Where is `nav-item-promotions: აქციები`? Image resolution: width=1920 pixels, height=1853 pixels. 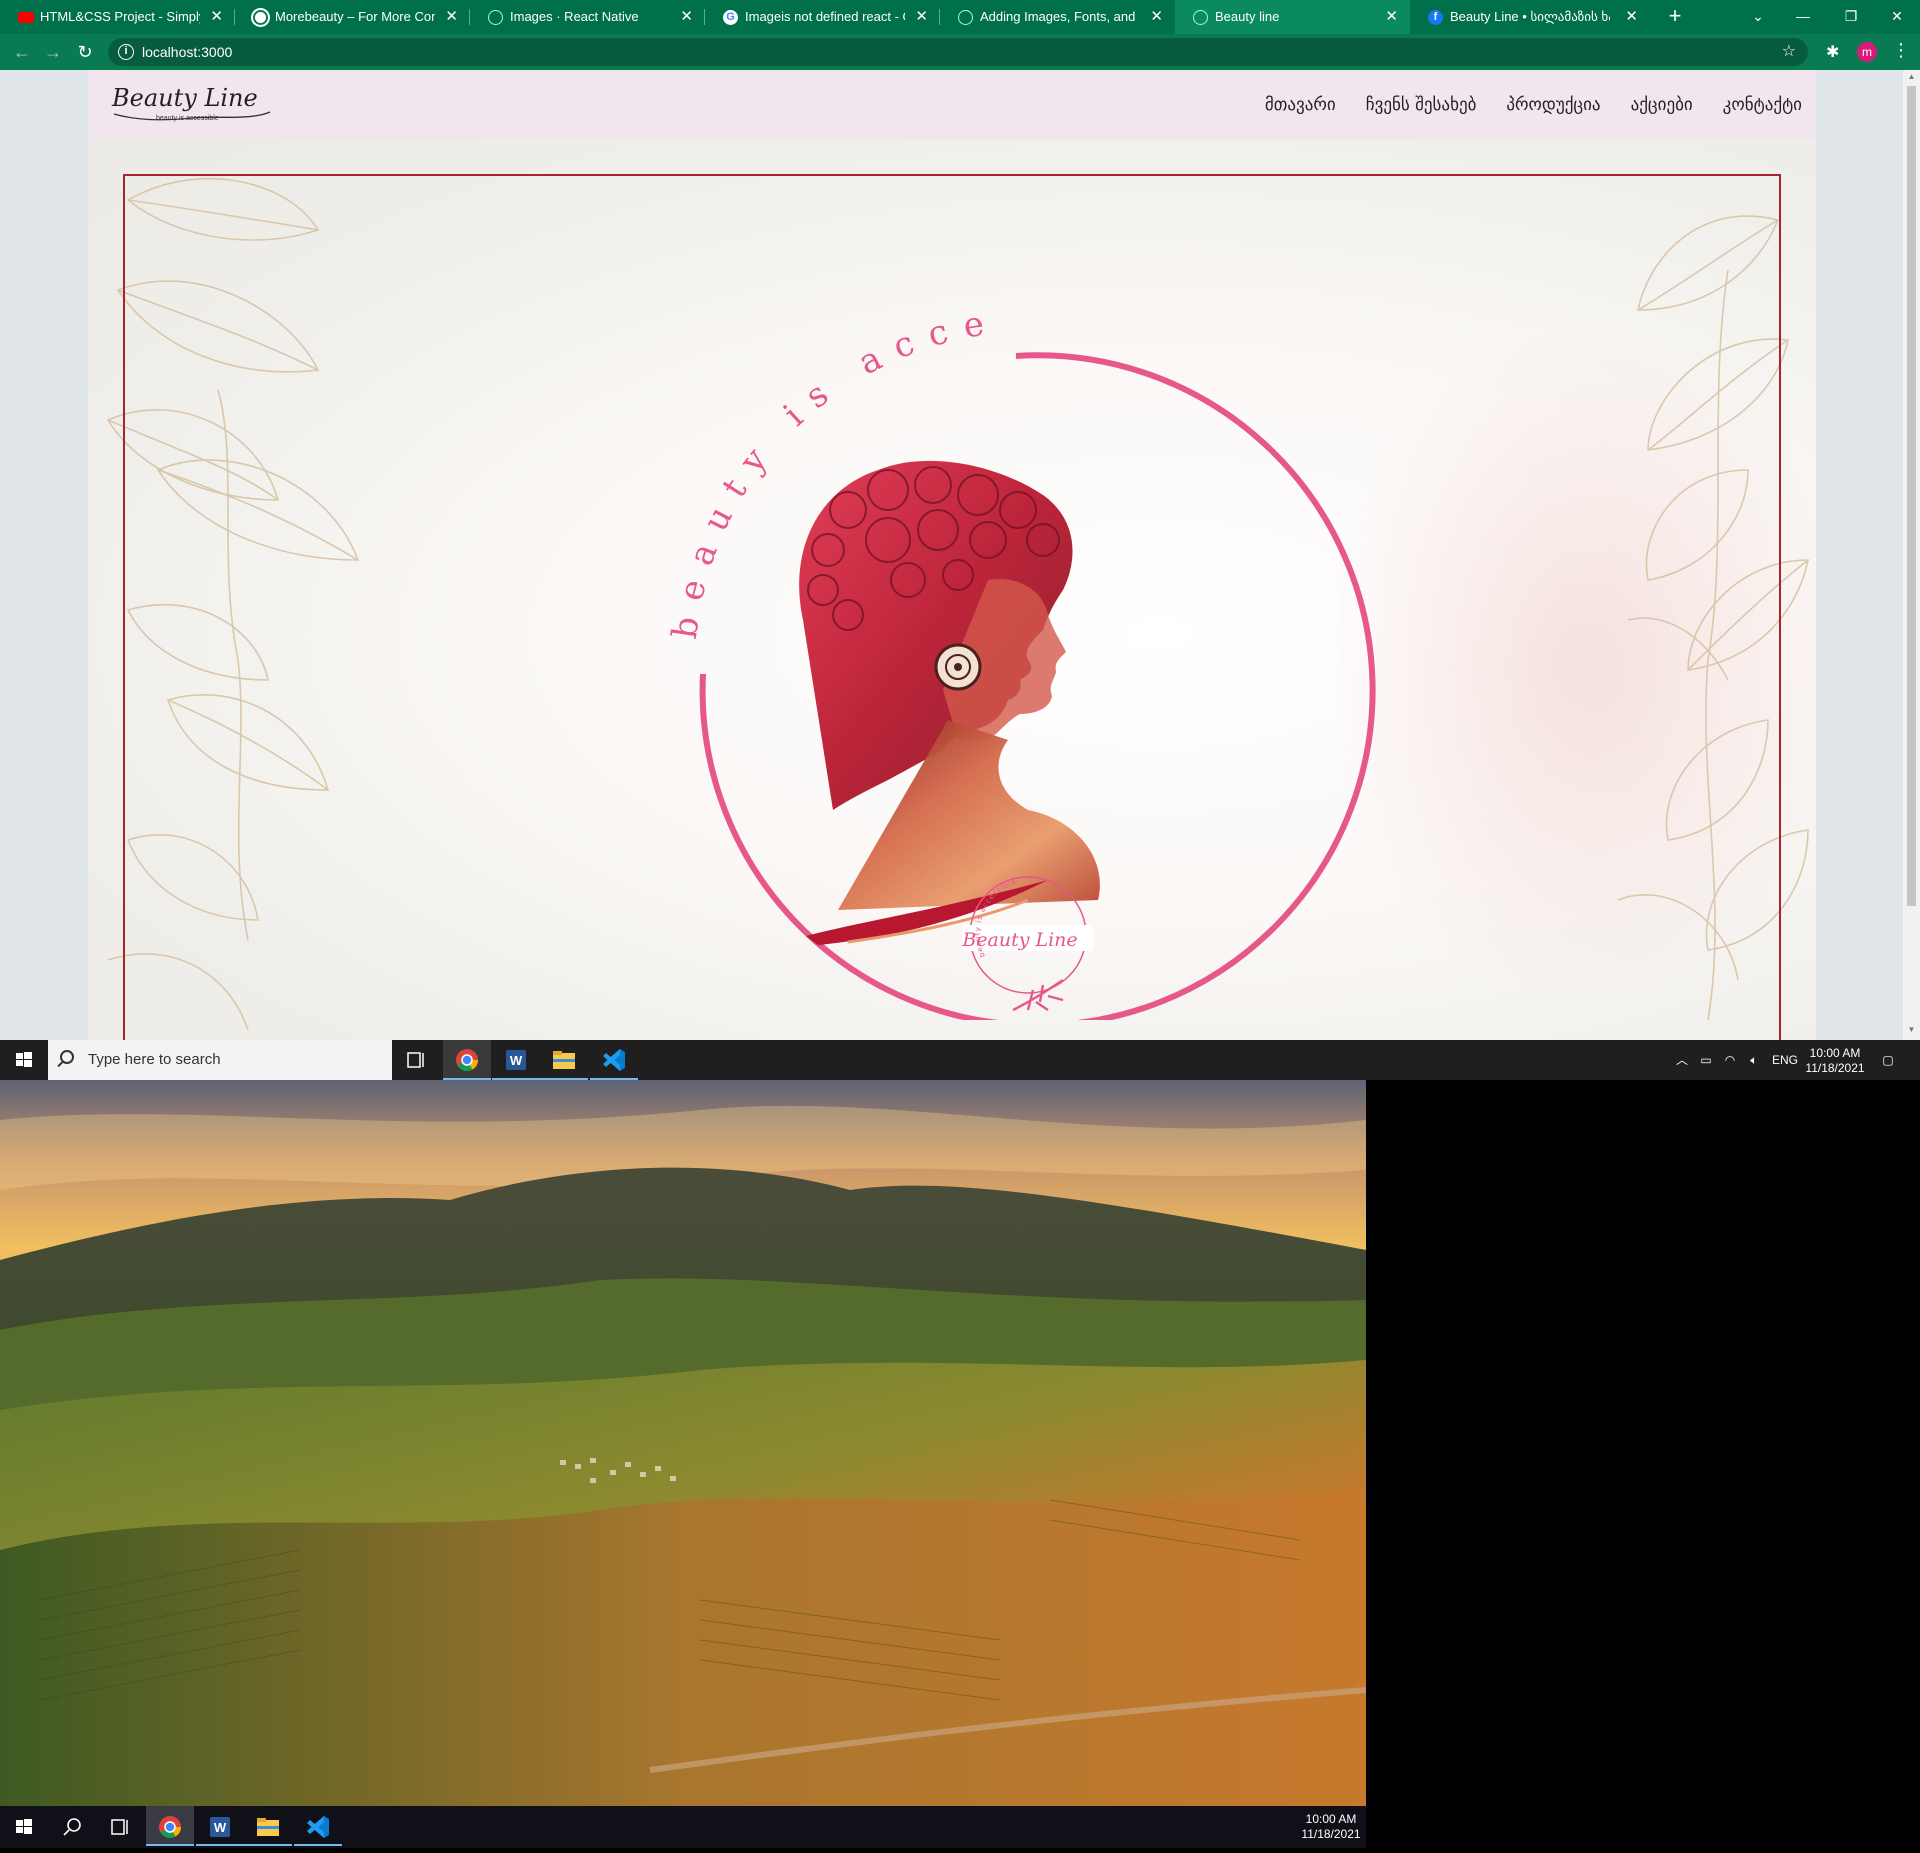
nav-item-promotions: აქციები is located at coordinates (1662, 105).